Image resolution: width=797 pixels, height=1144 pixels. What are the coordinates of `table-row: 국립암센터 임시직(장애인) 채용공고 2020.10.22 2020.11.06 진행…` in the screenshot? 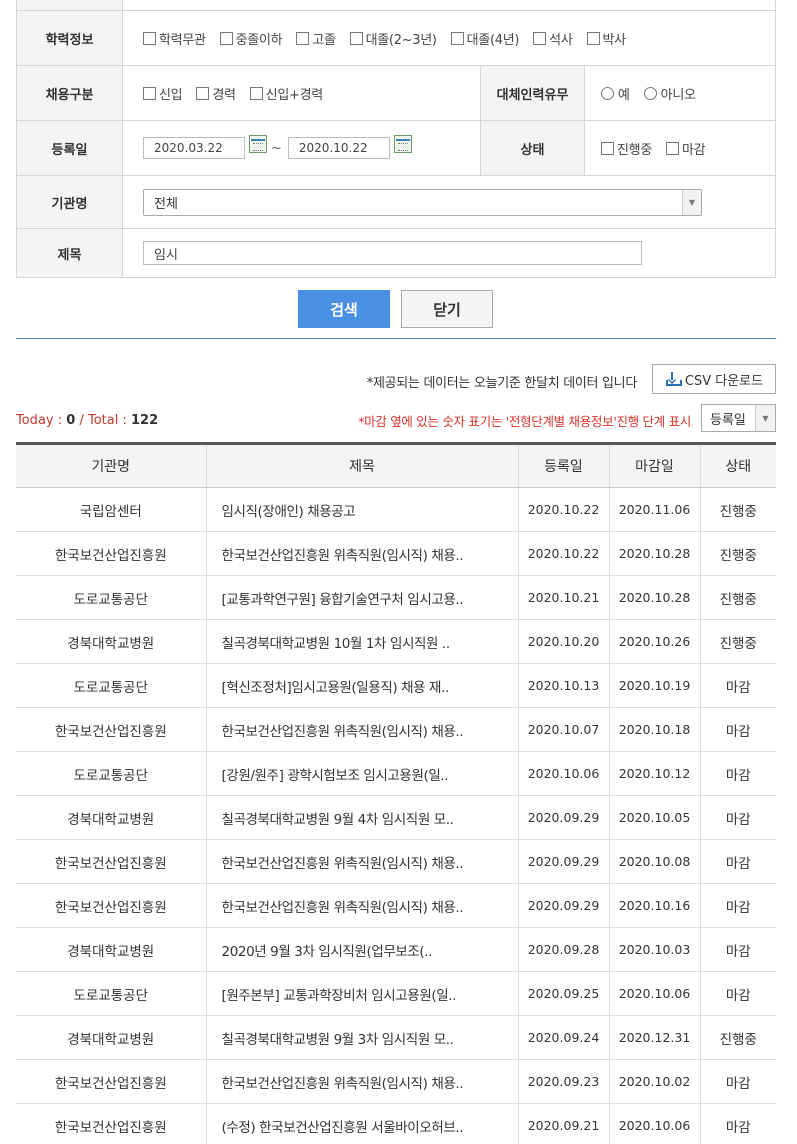 It's located at (396, 509).